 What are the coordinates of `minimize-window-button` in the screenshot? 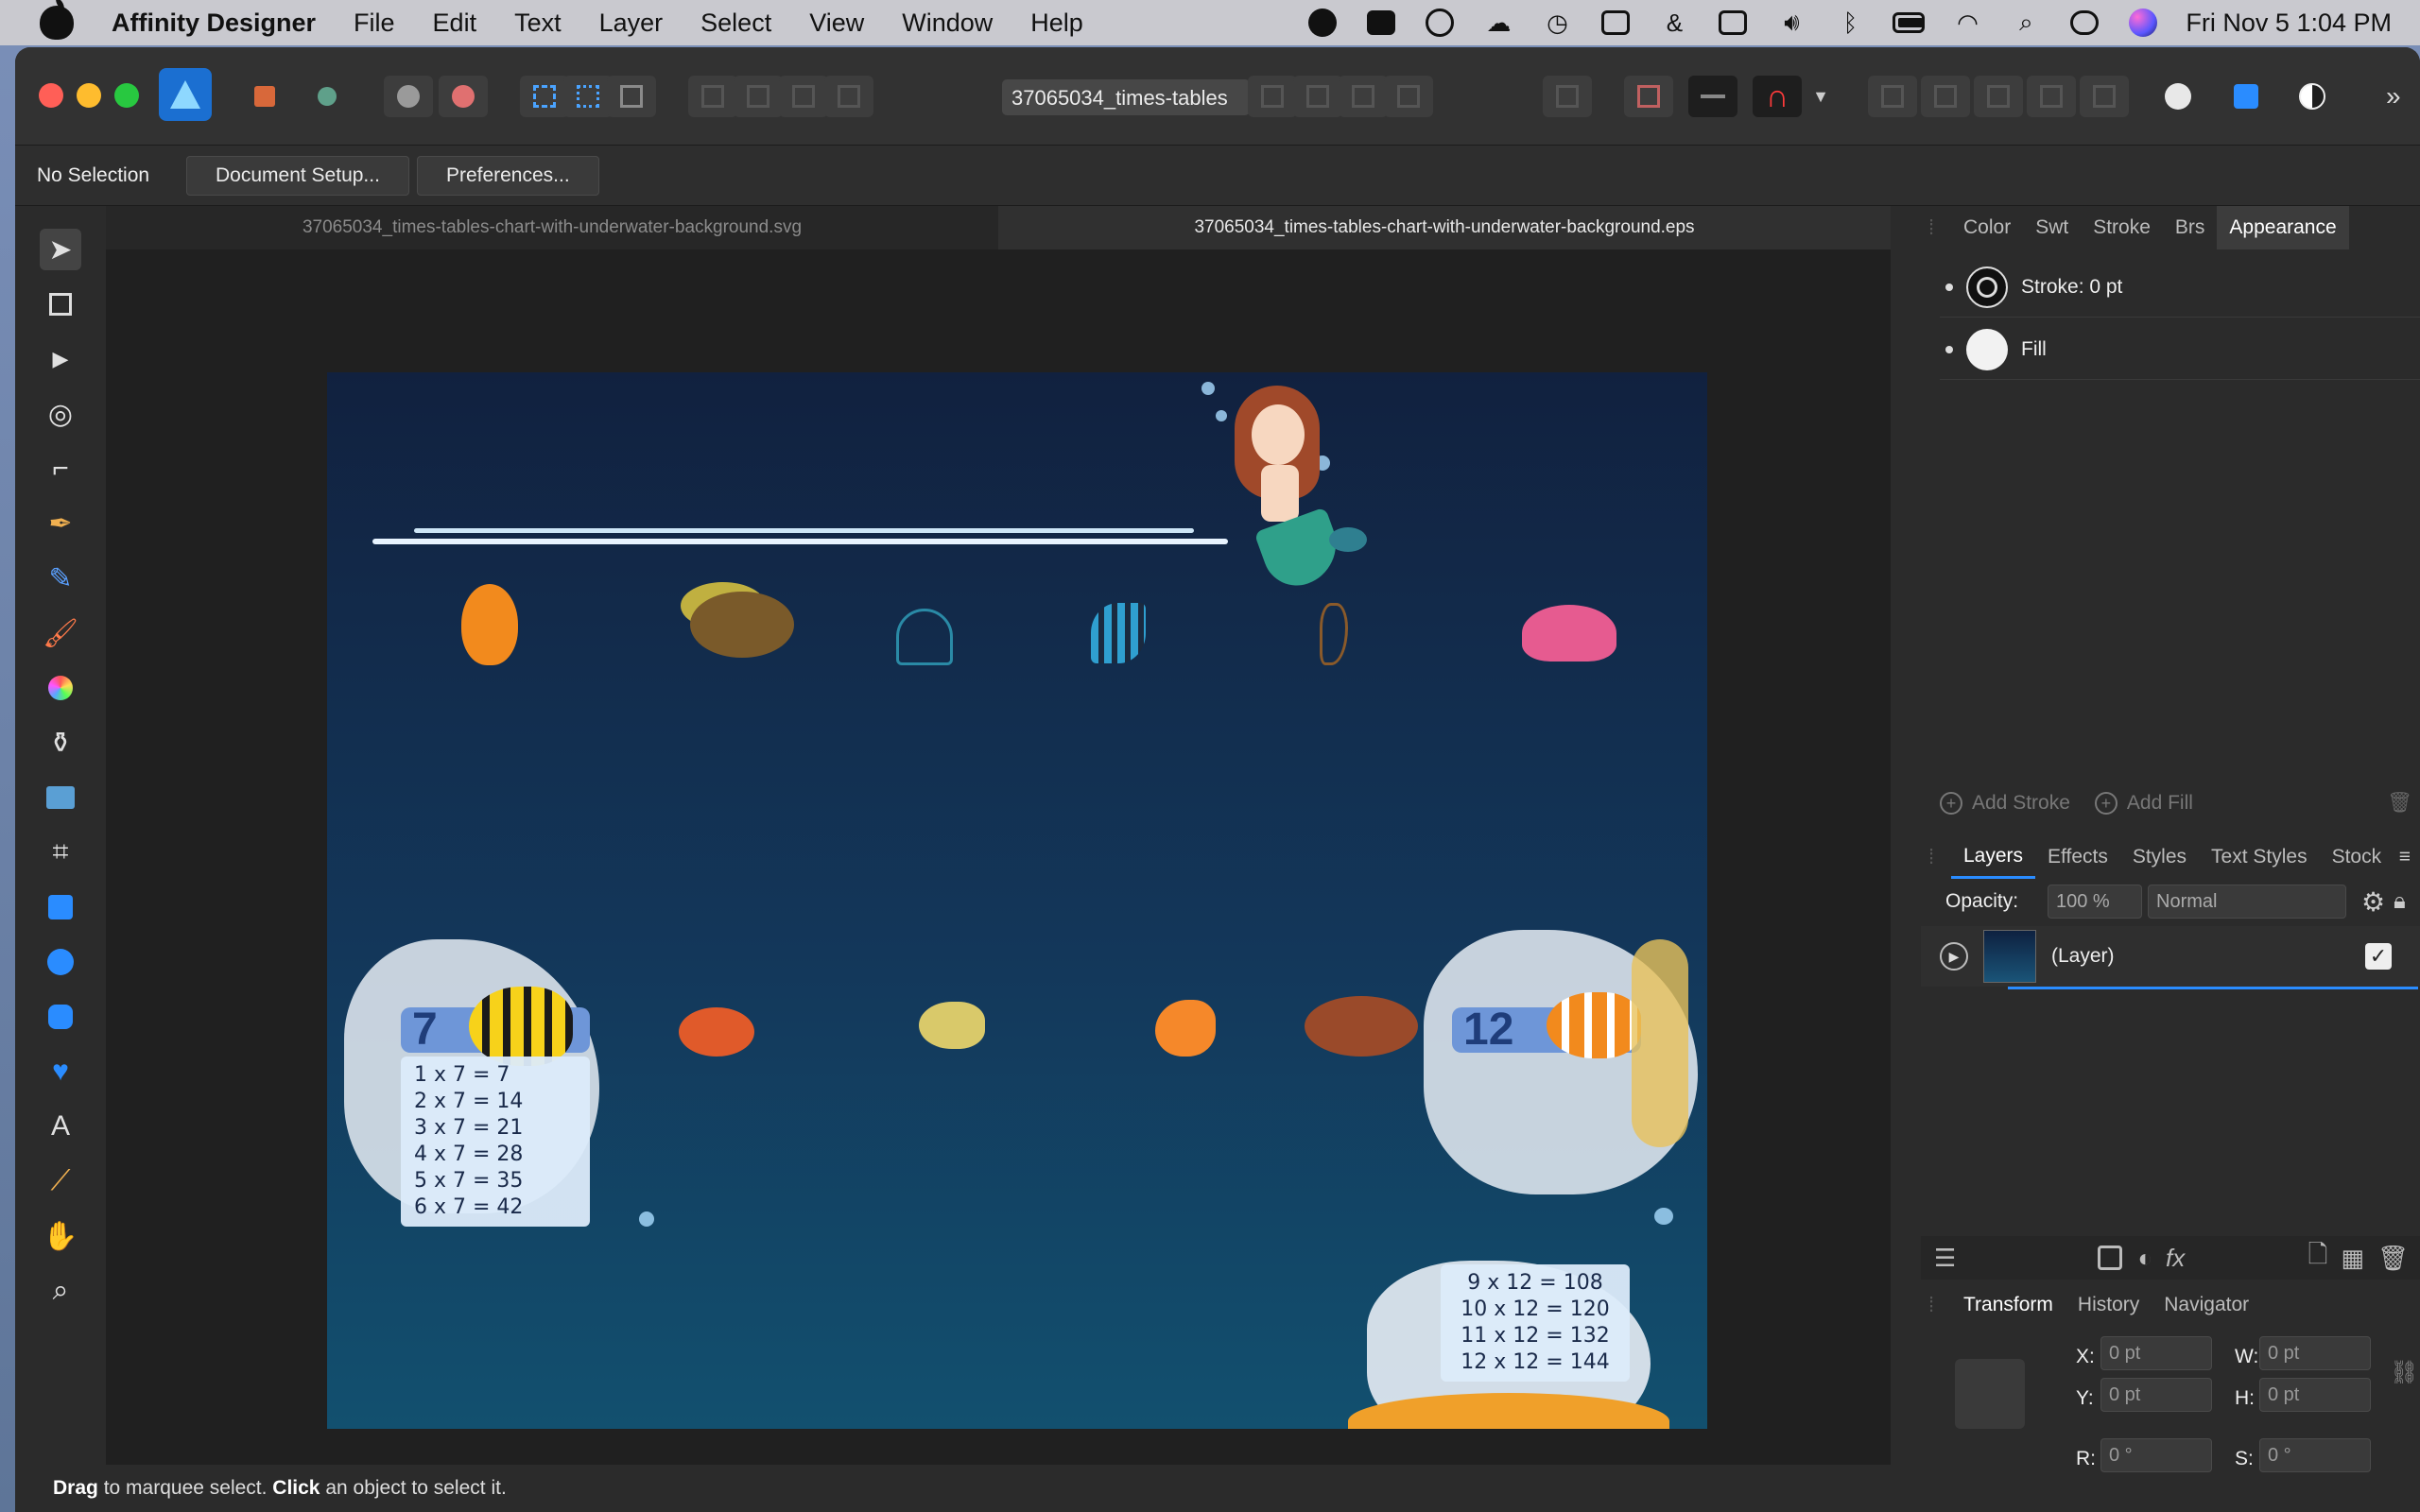 It's located at (89, 95).